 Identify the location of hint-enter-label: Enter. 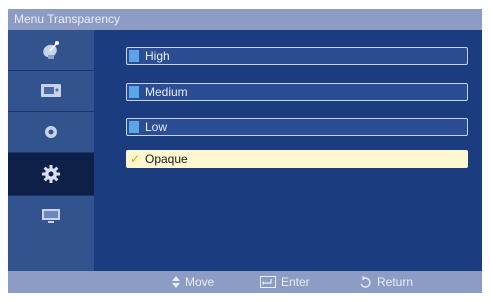
(295, 282).